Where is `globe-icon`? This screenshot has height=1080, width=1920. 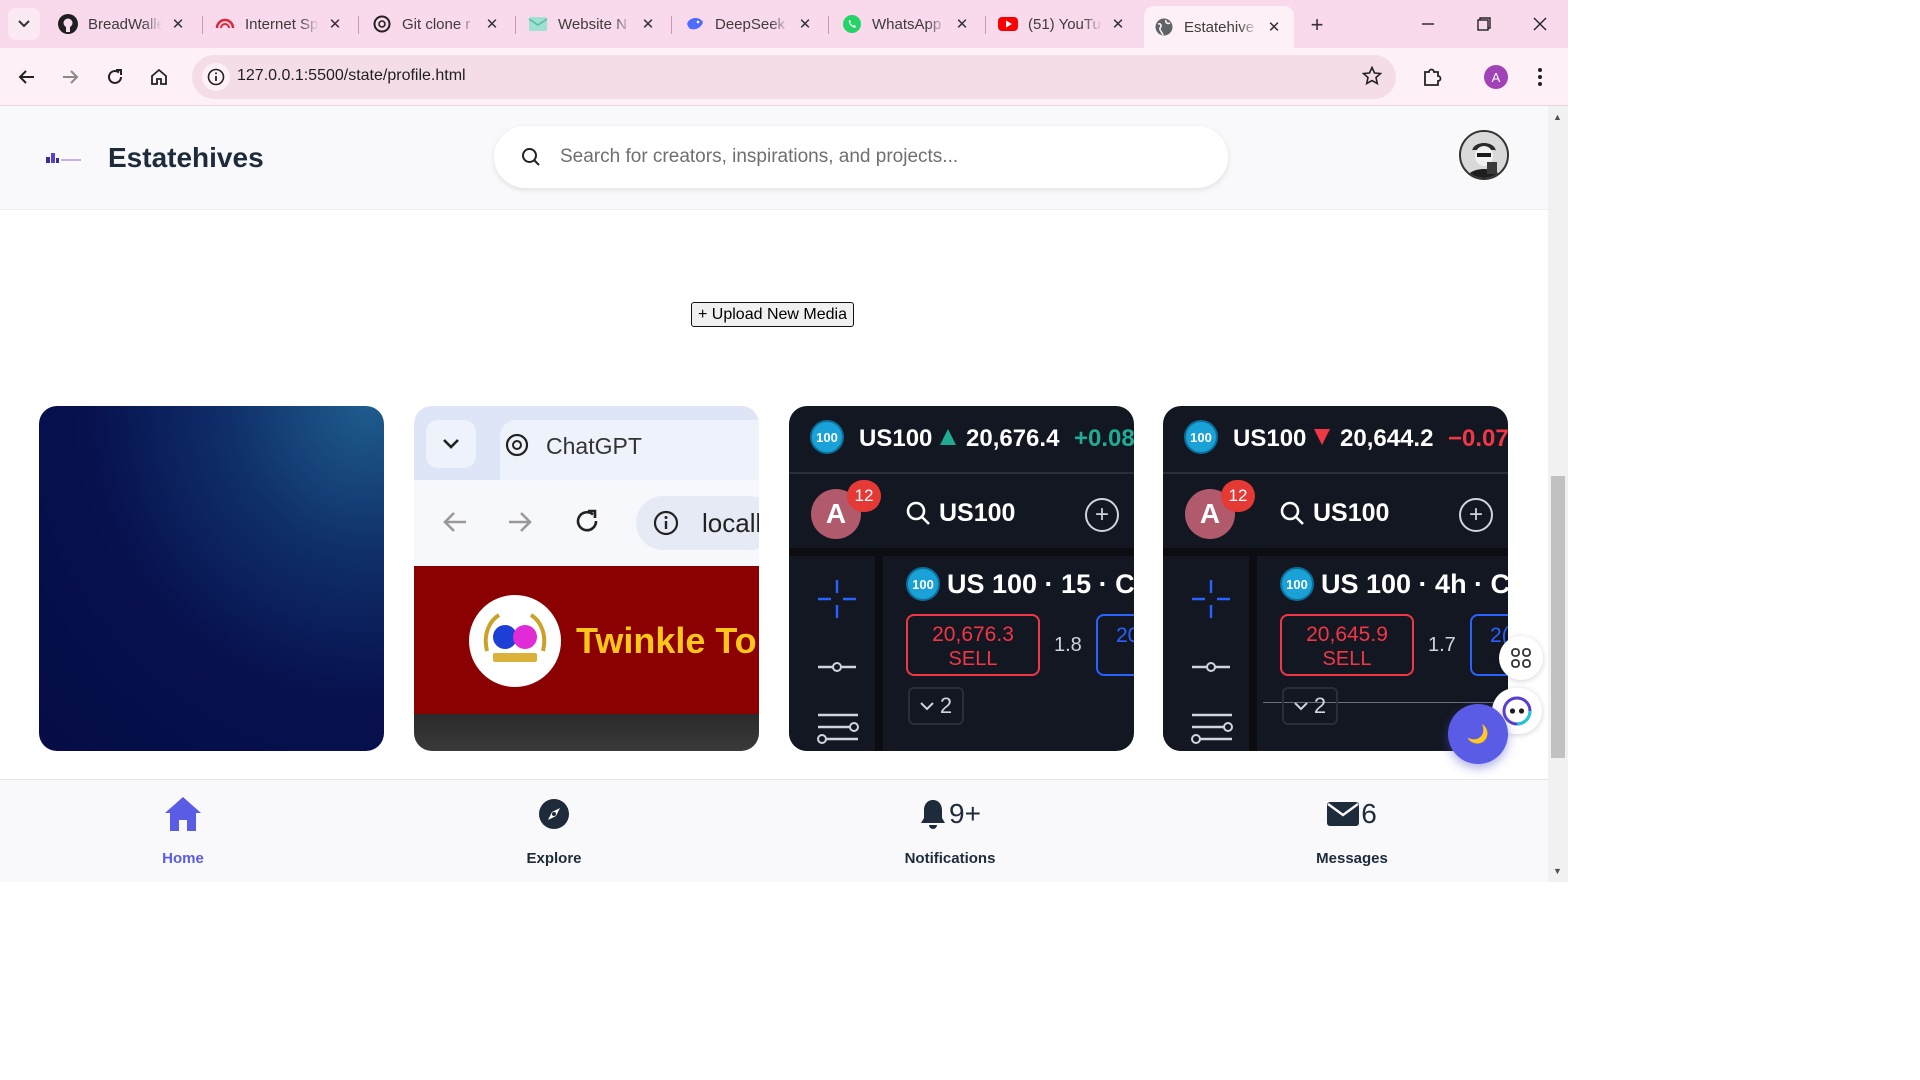
globe-icon is located at coordinates (1164, 27).